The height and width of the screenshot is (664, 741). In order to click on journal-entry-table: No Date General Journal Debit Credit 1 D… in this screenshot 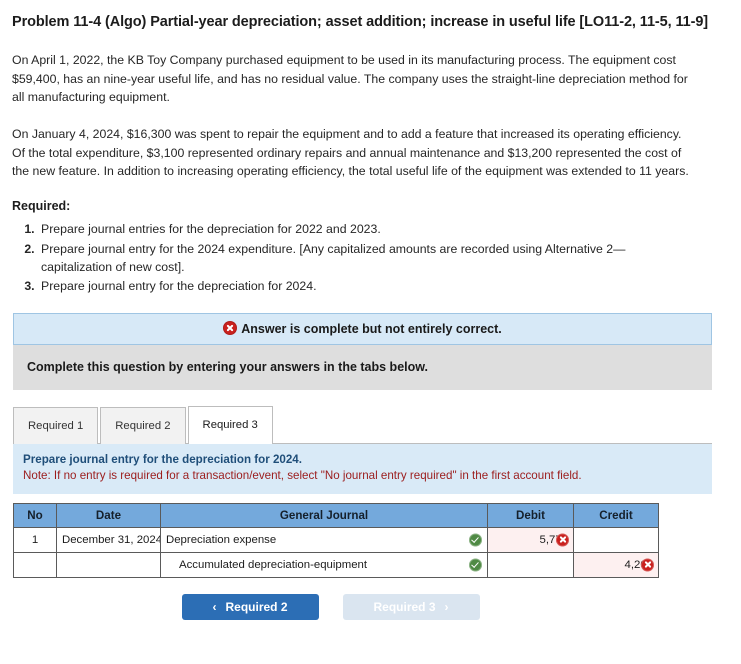, I will do `click(336, 540)`.